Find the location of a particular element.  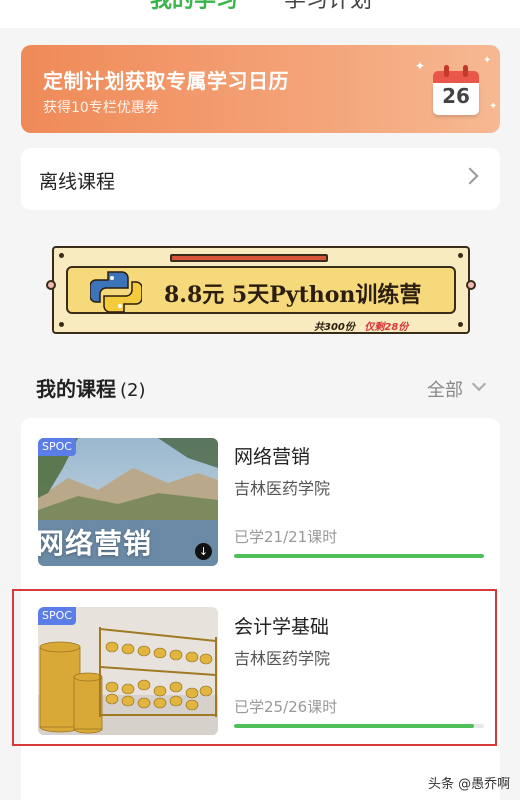

watermark: 头条 @愚乔啊 is located at coordinates (469, 784).